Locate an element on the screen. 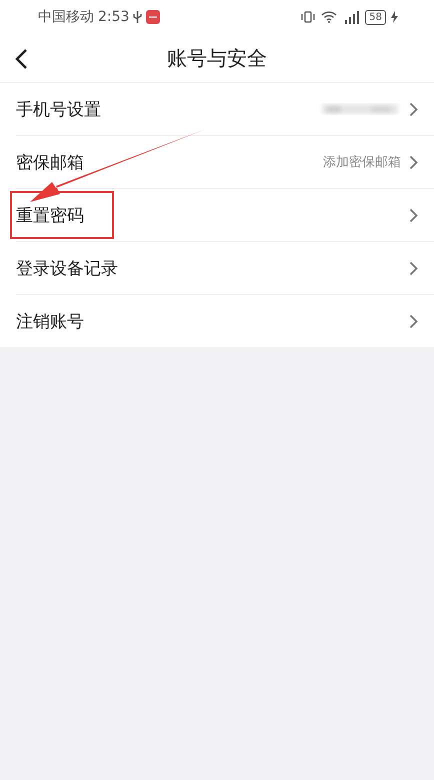  wifi-icon is located at coordinates (329, 17).